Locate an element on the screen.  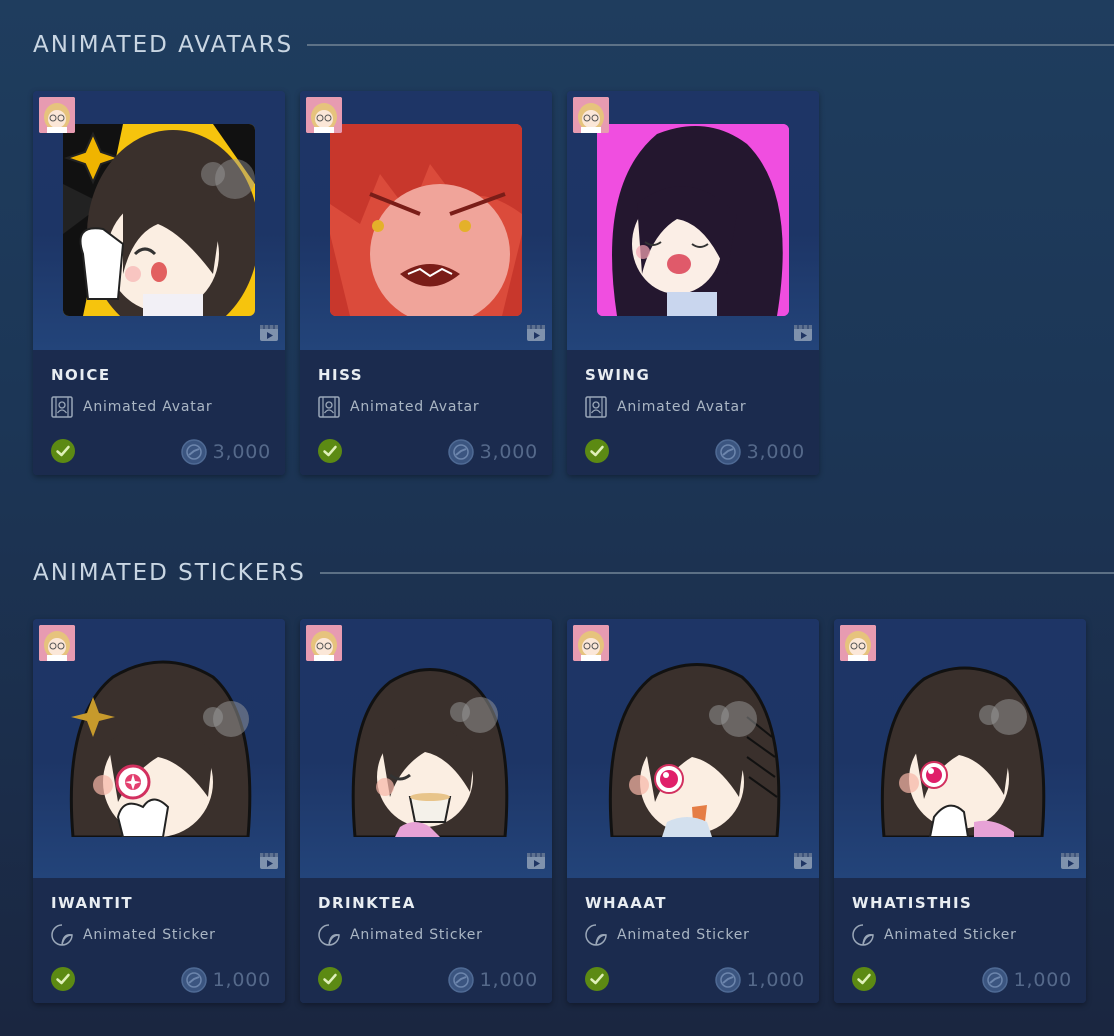
item-info: WHAAAT Animated Sticker 1,000 is located at coordinates (693, 940).